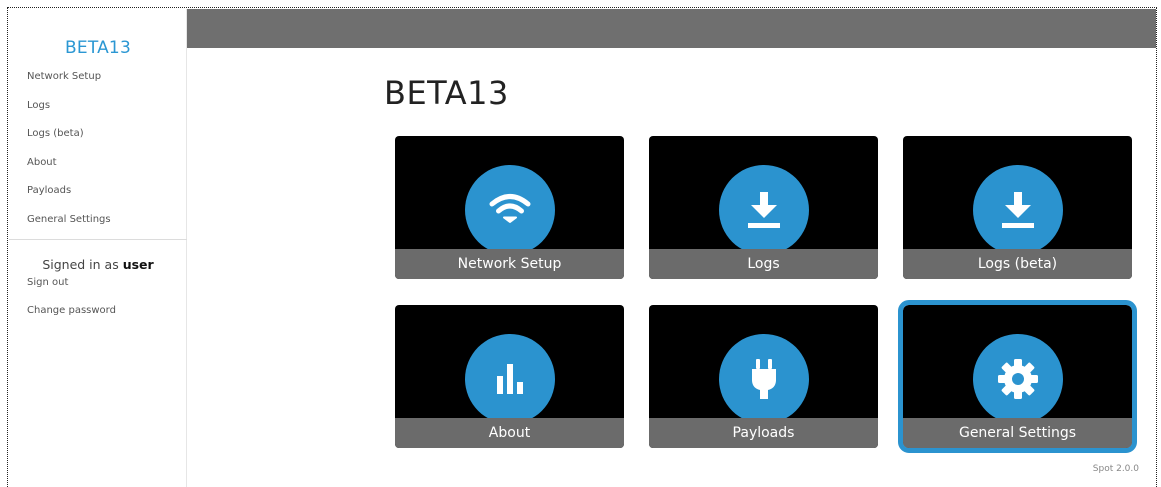 The width and height of the screenshot is (1161, 487). What do you see at coordinates (69, 219) in the screenshot?
I see `sidebar-item-general-settings: General Settings` at bounding box center [69, 219].